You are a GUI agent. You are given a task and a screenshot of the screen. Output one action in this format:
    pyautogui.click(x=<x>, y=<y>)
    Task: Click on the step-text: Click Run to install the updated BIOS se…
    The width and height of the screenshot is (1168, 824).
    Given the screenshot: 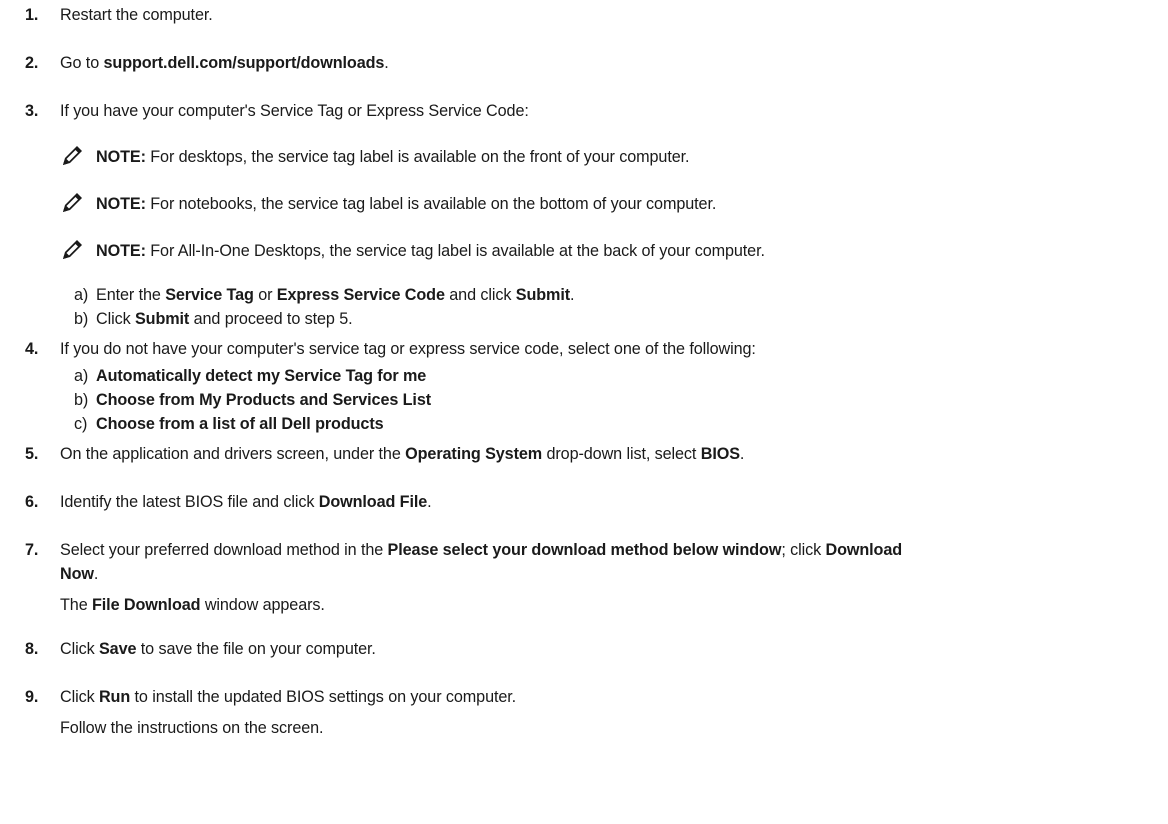 What is the action you would take?
    pyautogui.click(x=288, y=697)
    